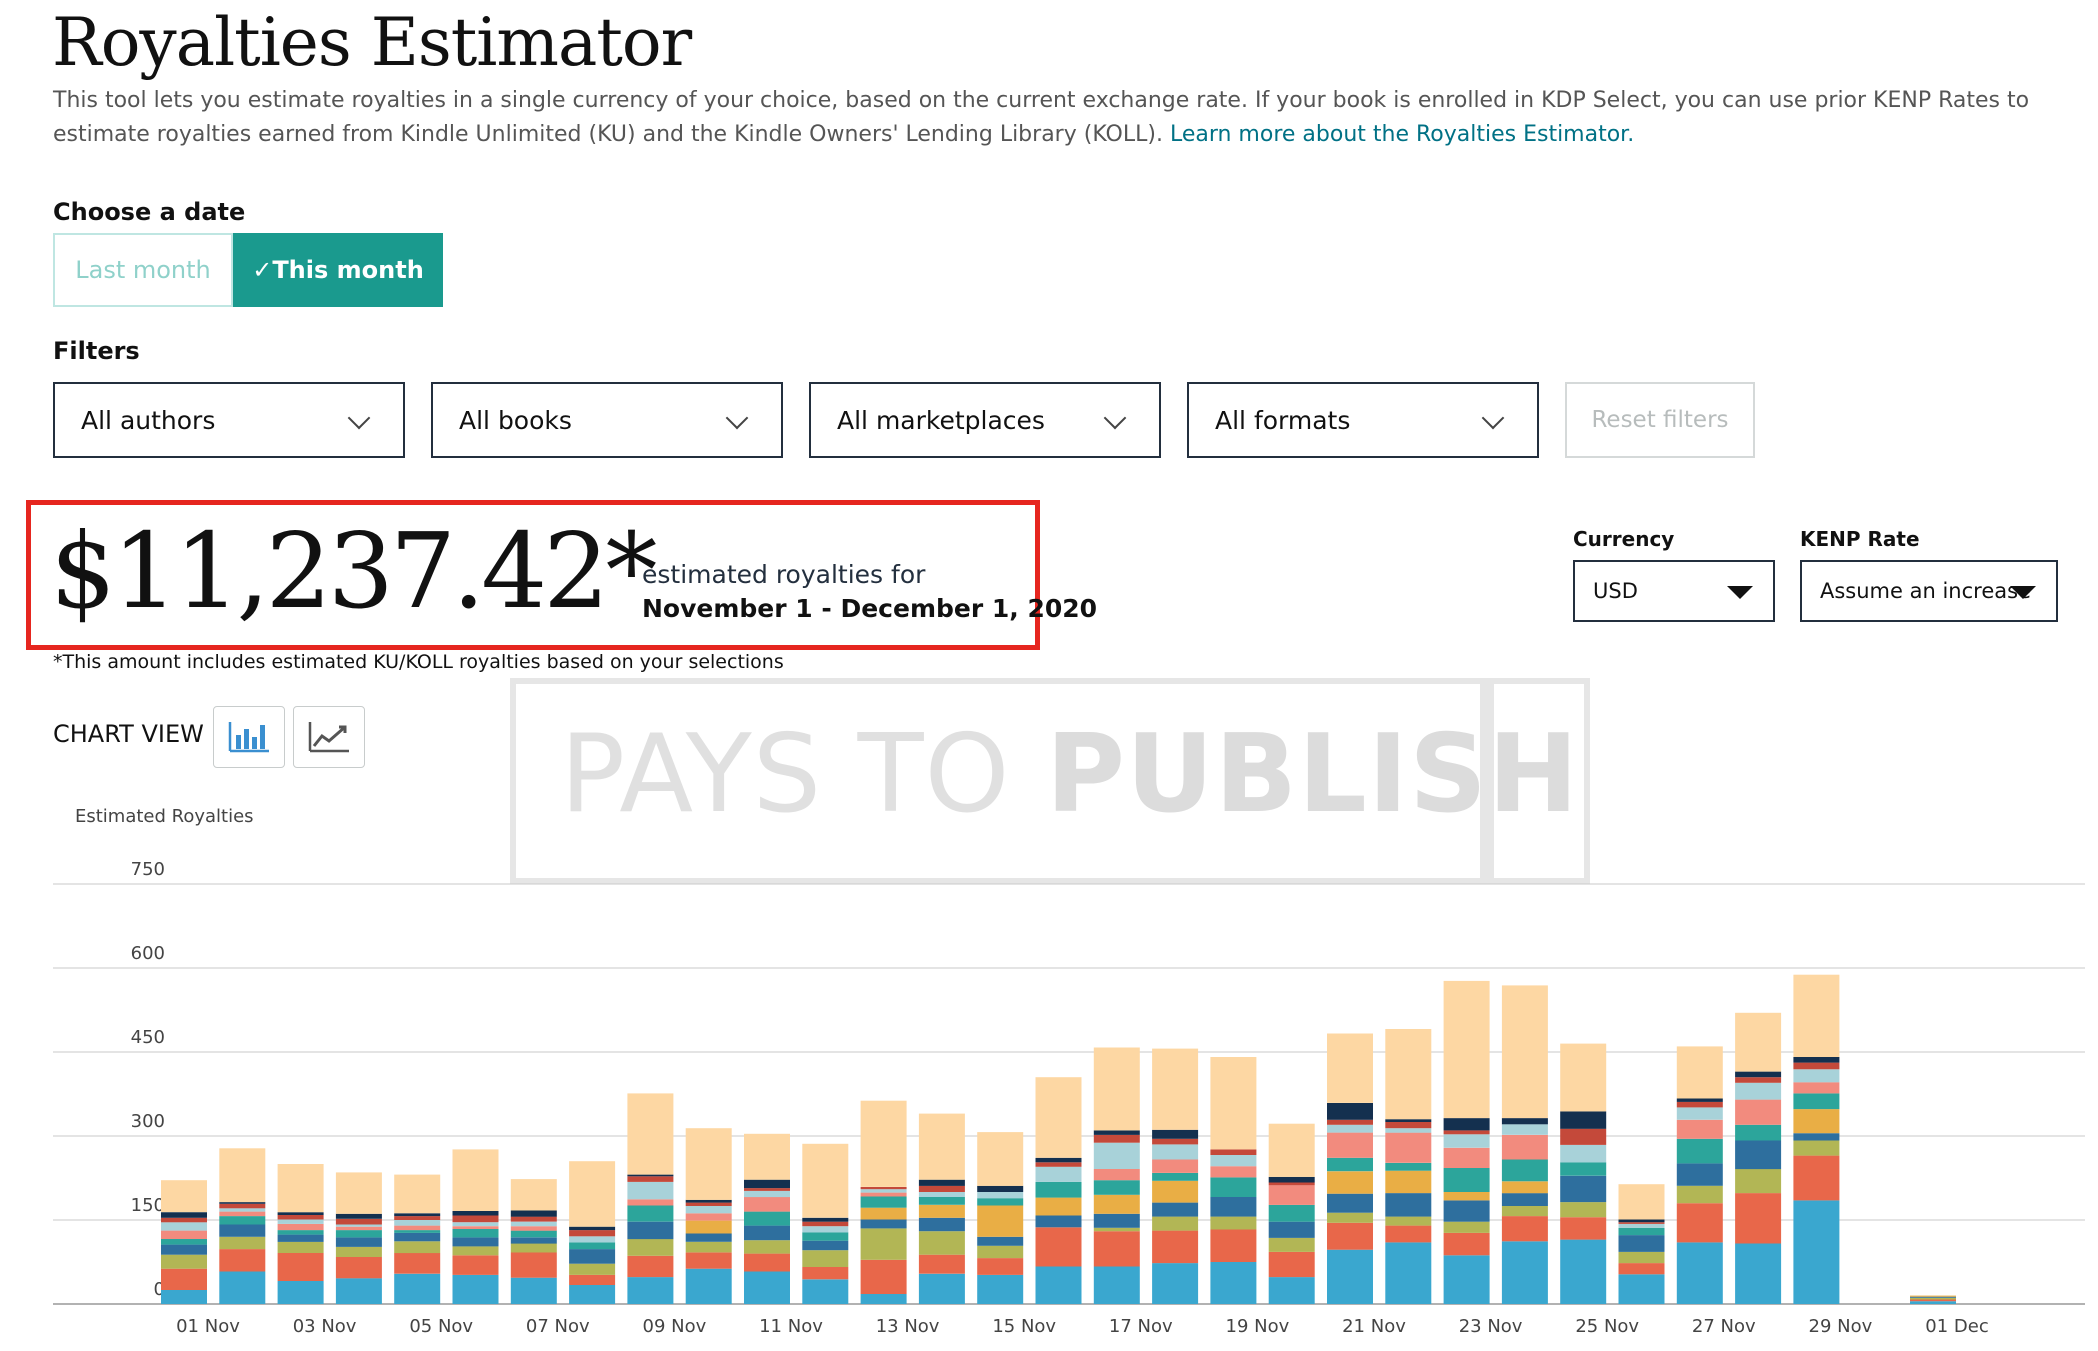 The width and height of the screenshot is (2098, 1351). Describe the element at coordinates (1374, 1326) in the screenshot. I see `x-tick-label: 21 Nov` at that location.